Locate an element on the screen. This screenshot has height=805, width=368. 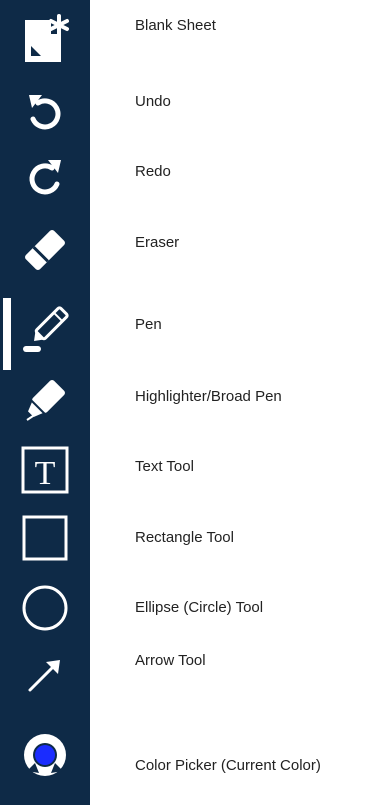
rectangle-tool-icon is located at coordinates (45, 538).